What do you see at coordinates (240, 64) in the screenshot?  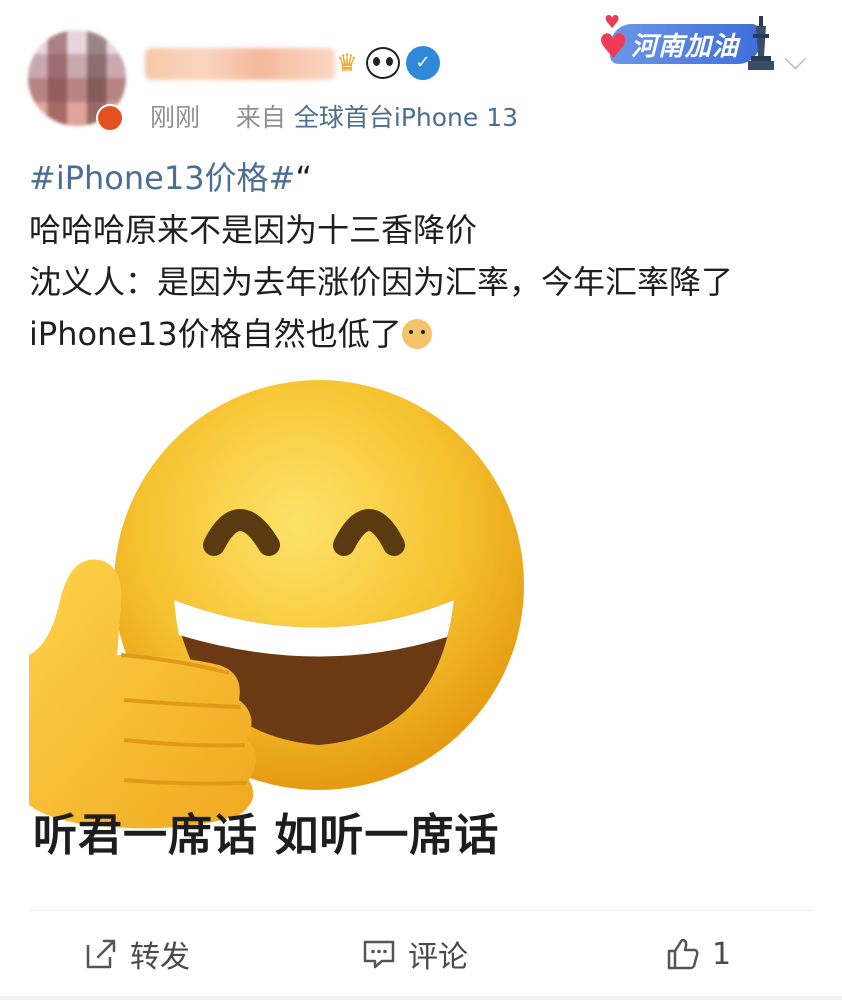 I see `username-blurred` at bounding box center [240, 64].